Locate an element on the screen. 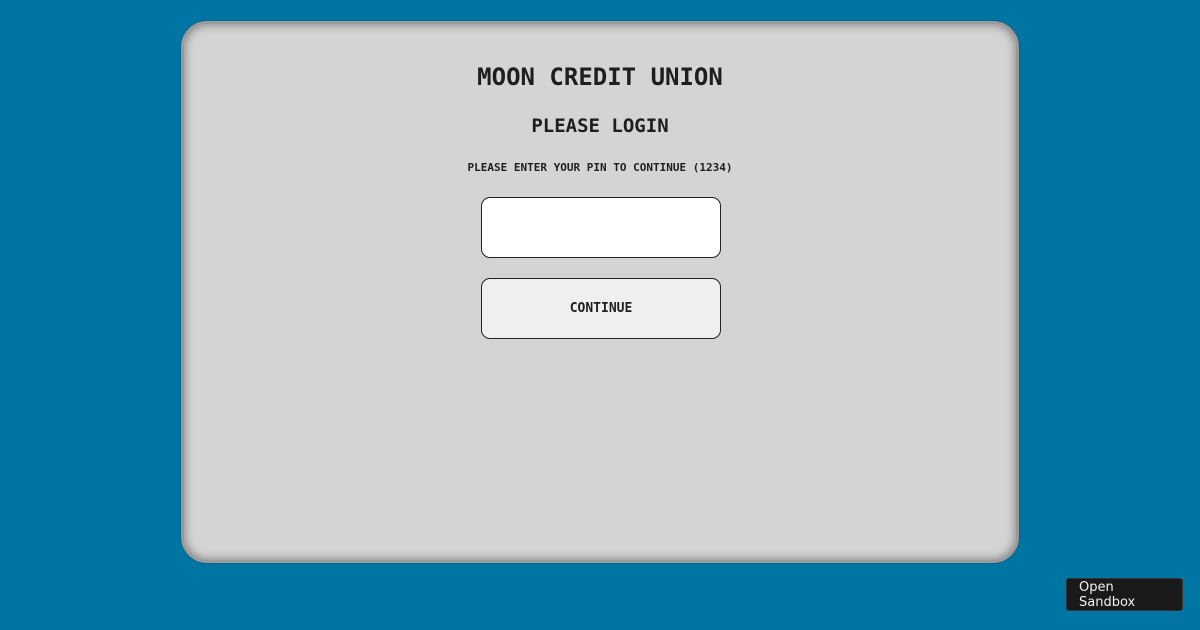  pin-instruction: PLEASE ENTER YOUR PIN TO CONTINUE (1234) is located at coordinates (600, 167).